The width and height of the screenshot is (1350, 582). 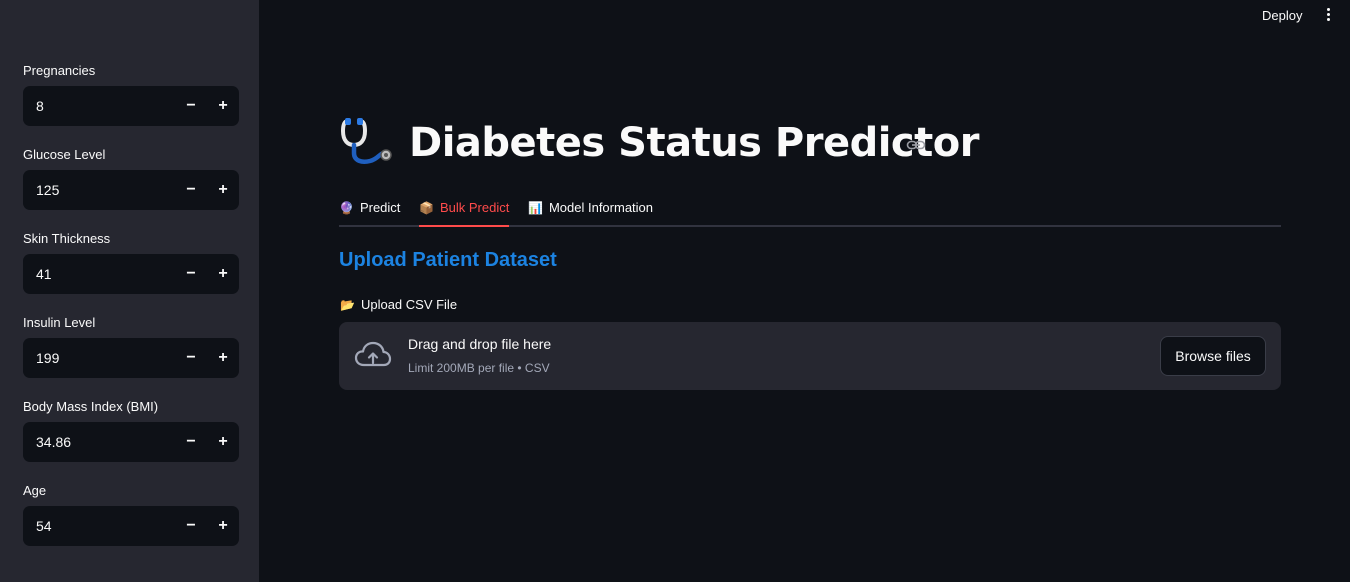 I want to click on tab-predict: 🔮 Predict, so click(x=369, y=207).